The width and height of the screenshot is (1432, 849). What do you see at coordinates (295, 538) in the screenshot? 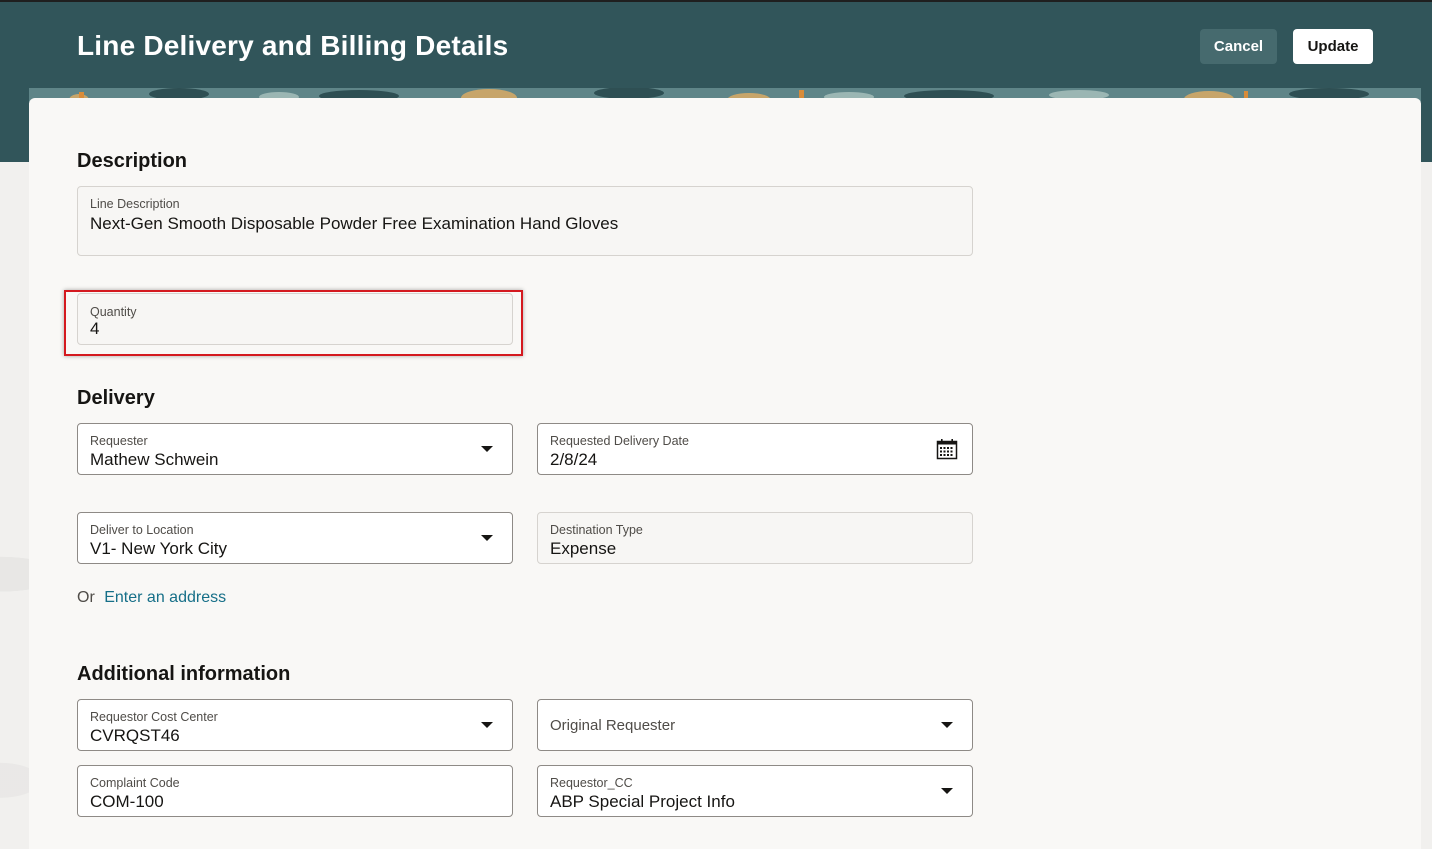
I see `deliver-to-location-select: Deliver to Location V1- New York City` at bounding box center [295, 538].